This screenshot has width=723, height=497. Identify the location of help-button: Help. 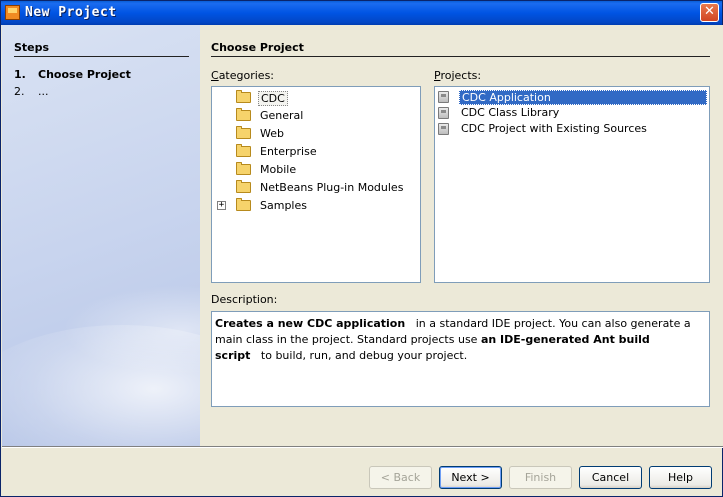
(680, 477).